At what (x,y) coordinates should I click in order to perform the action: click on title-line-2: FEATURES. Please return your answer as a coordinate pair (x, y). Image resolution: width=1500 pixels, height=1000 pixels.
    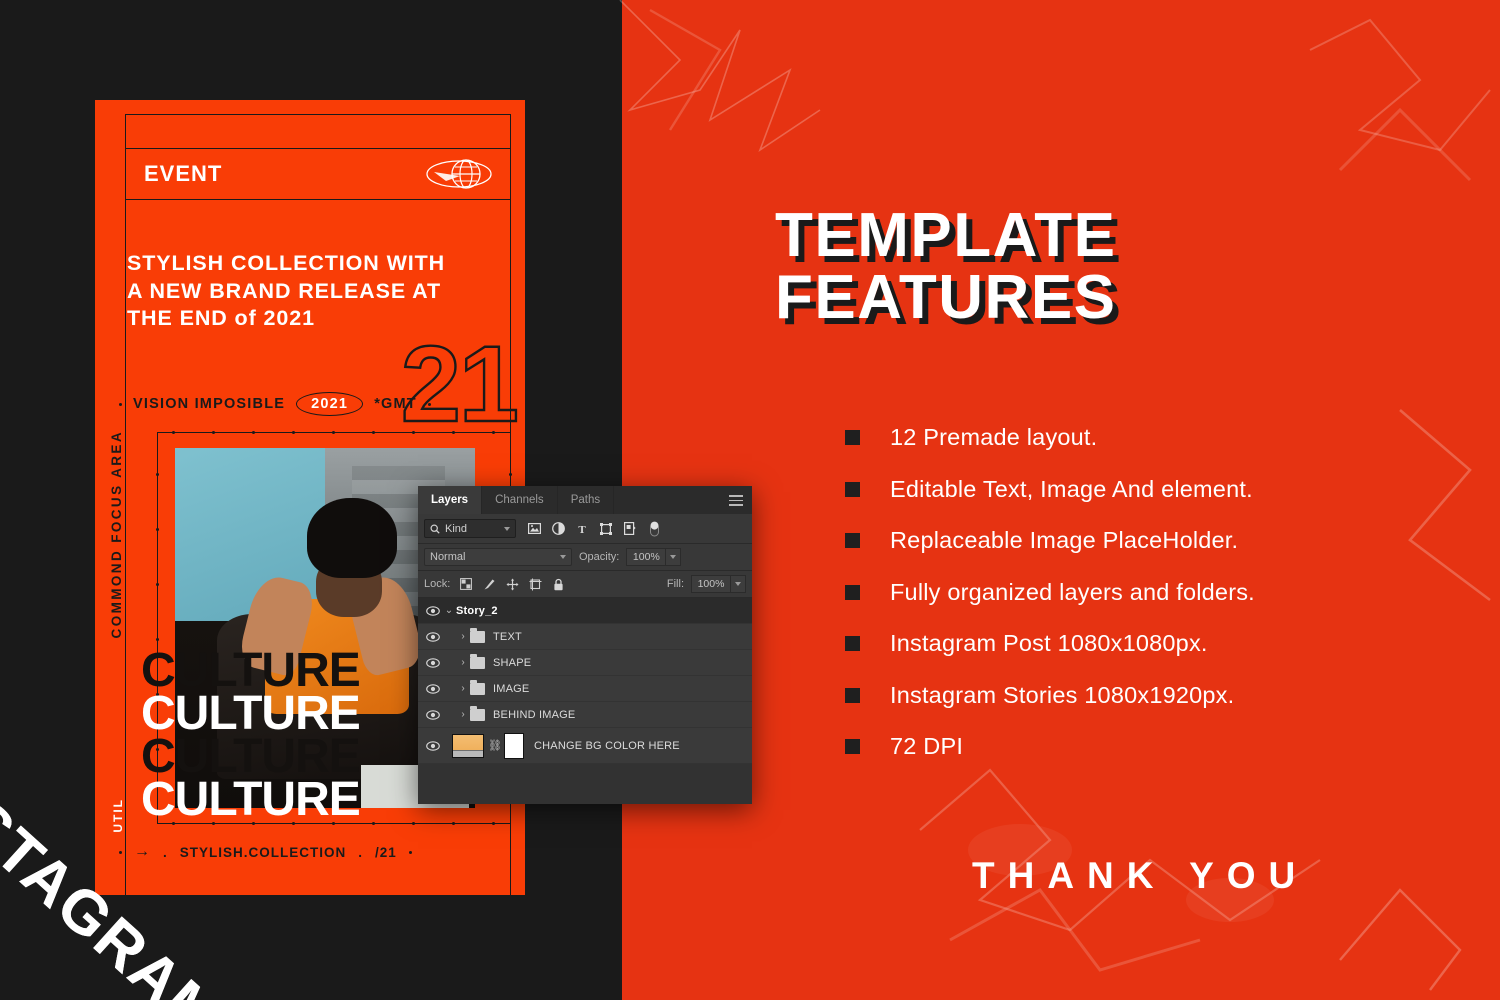
    Looking at the image, I should click on (946, 297).